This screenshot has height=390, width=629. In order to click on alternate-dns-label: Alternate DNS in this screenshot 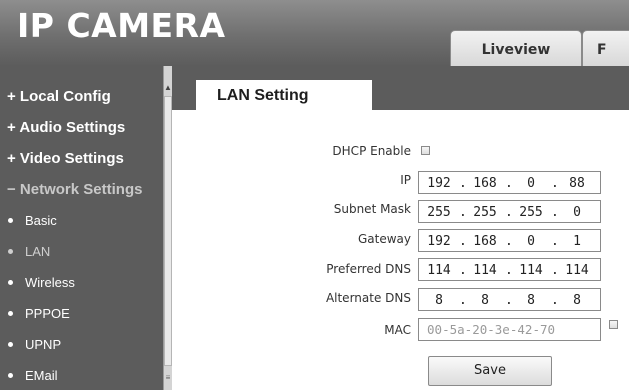, I will do `click(368, 298)`.